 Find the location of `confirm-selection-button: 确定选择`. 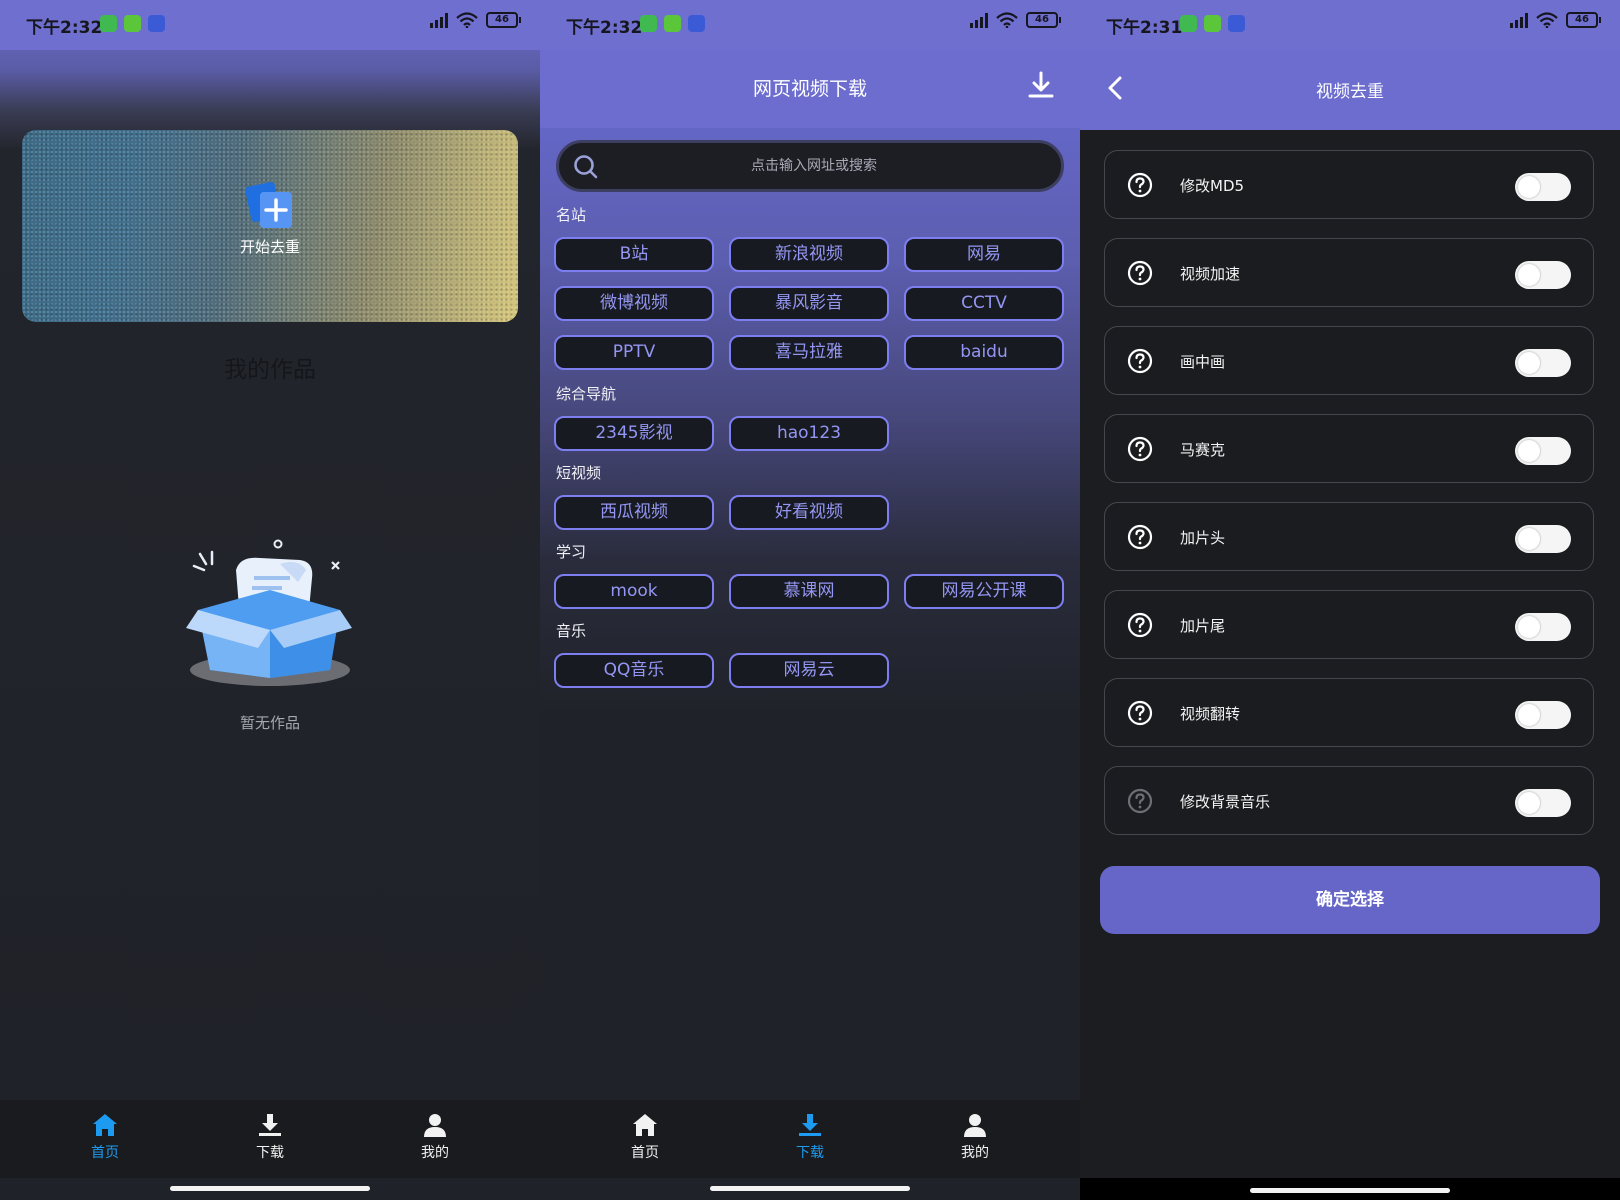

confirm-selection-button: 确定选择 is located at coordinates (1350, 900).